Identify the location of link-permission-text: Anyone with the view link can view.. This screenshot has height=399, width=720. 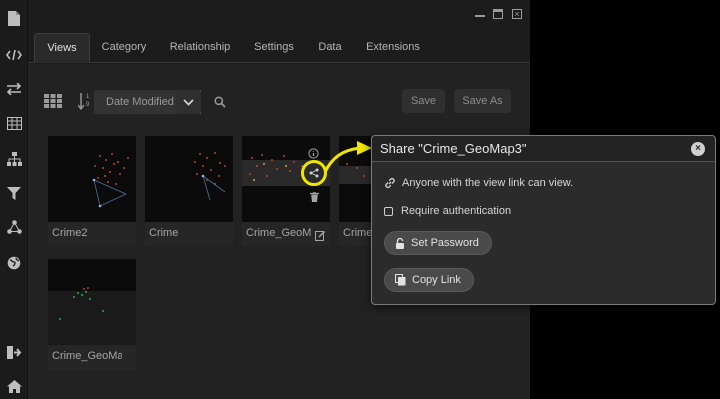
(488, 183).